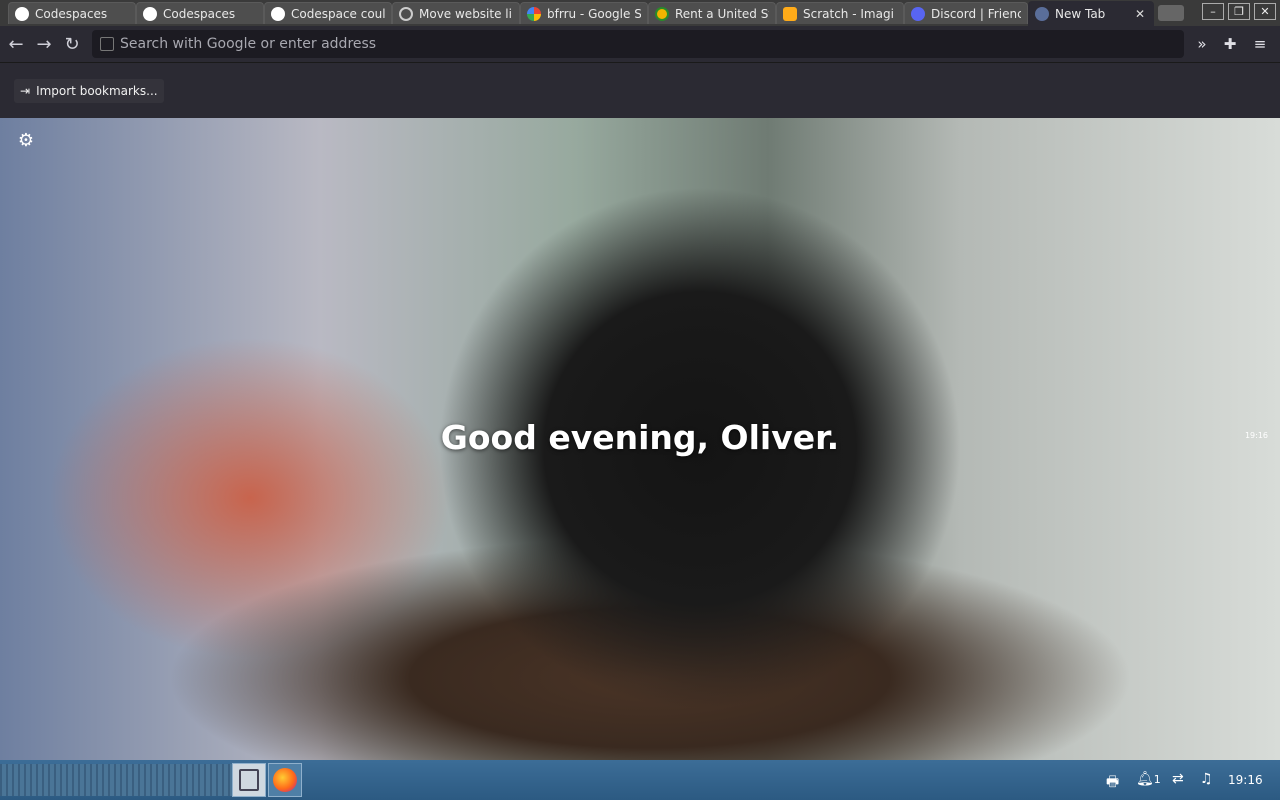 This screenshot has width=1280, height=800. Describe the element at coordinates (640, 780) in the screenshot. I see `taskbar: 🖶 🔔︎ 1 ⇄ ♫ 19:16` at that location.